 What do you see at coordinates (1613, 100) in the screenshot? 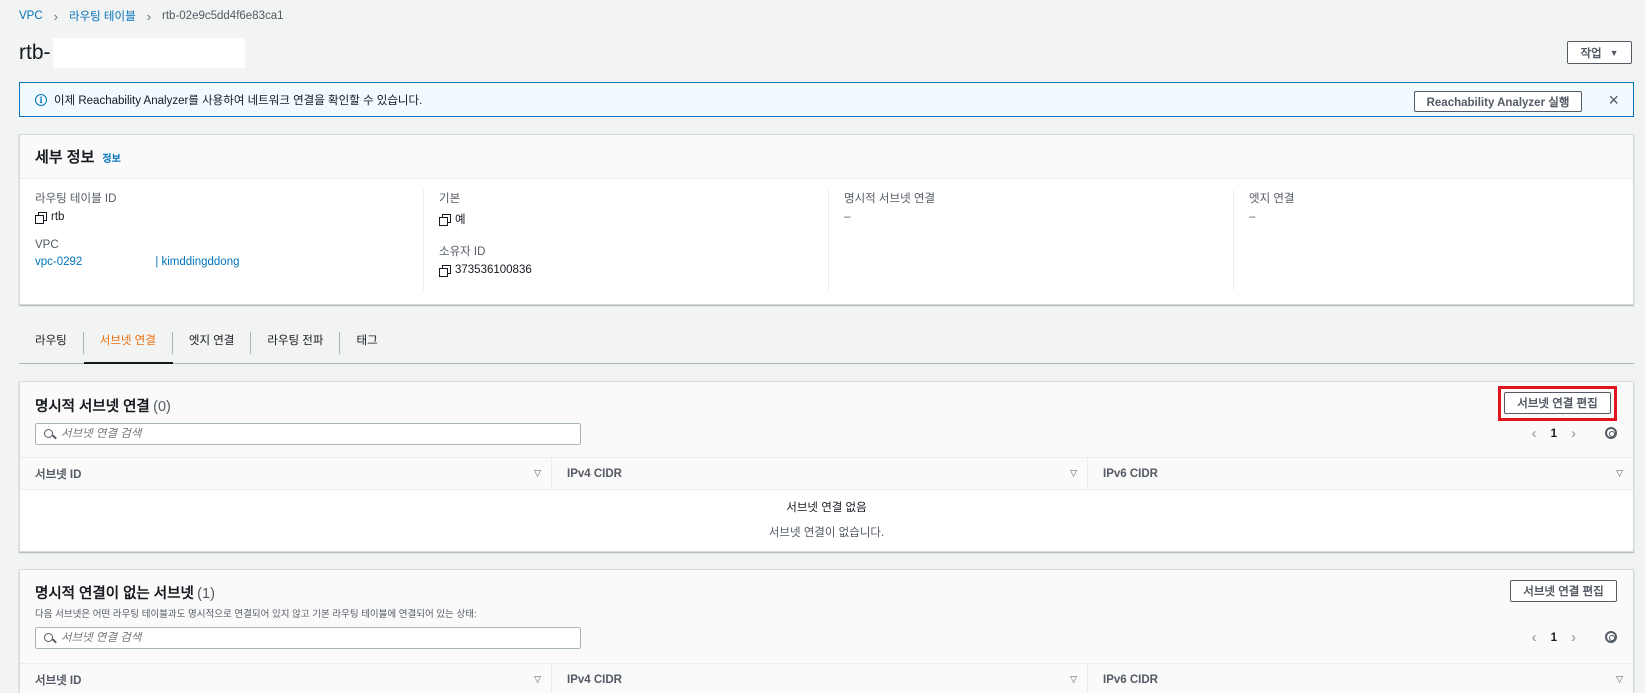
I see `close-icon: ×` at bounding box center [1613, 100].